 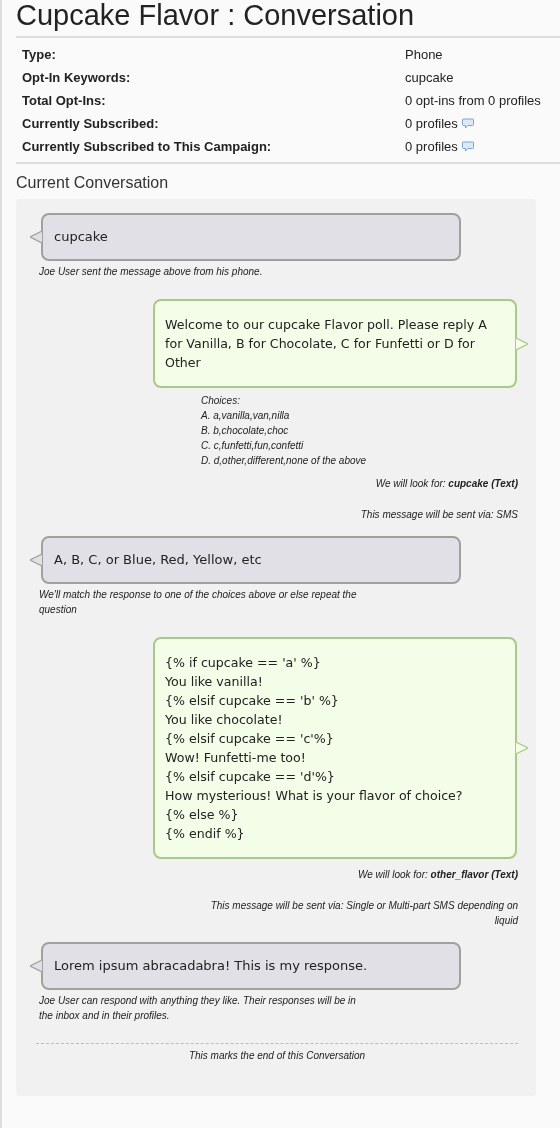 I want to click on detail-label: Total Opt-Ins:, so click(x=64, y=100).